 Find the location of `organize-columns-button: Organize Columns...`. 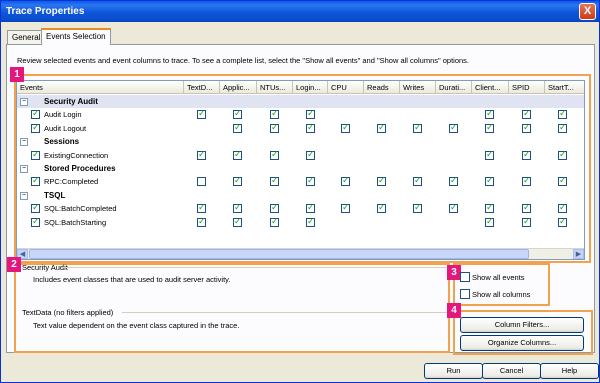

organize-columns-button: Organize Columns... is located at coordinates (522, 343).